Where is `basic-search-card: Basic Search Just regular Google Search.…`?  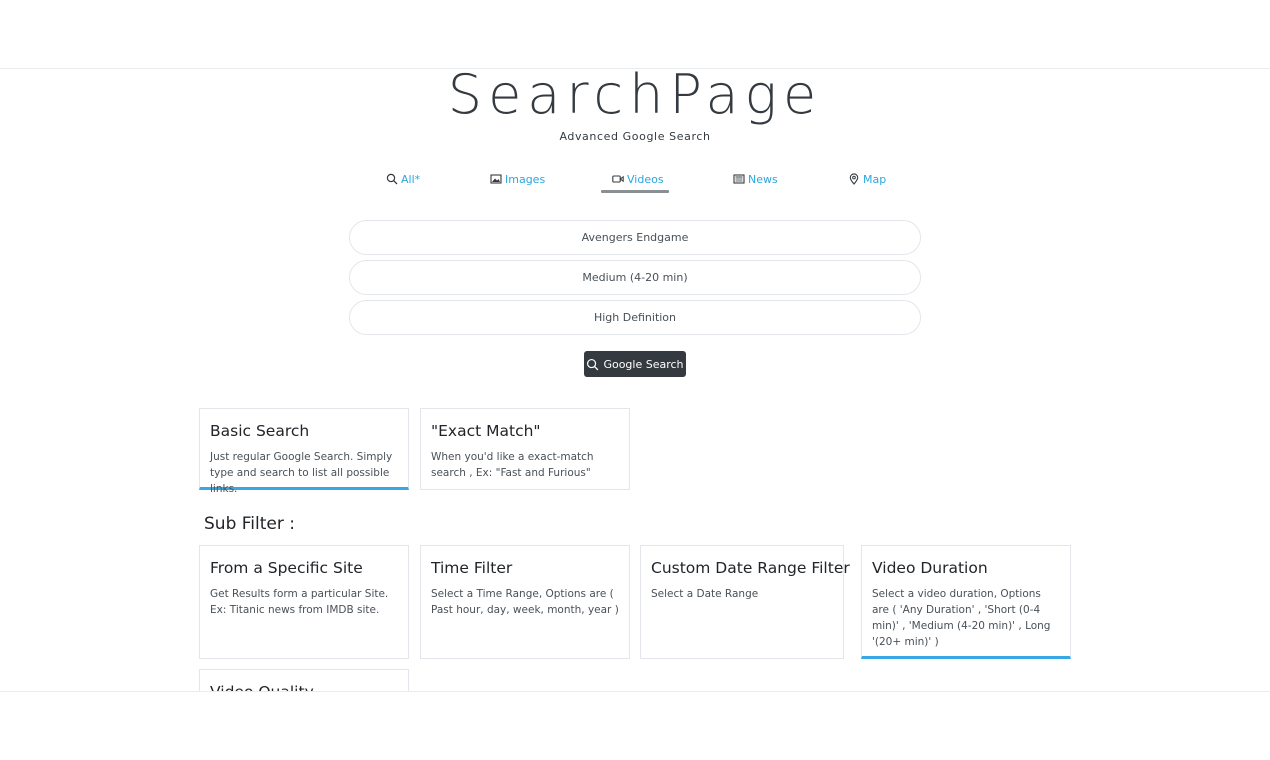 basic-search-card: Basic Search Just regular Google Search.… is located at coordinates (304, 451).